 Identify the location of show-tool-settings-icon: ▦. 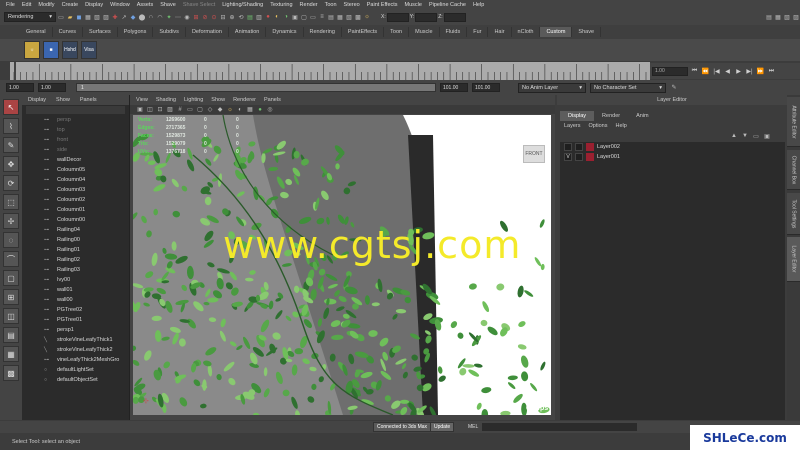
(778, 17).